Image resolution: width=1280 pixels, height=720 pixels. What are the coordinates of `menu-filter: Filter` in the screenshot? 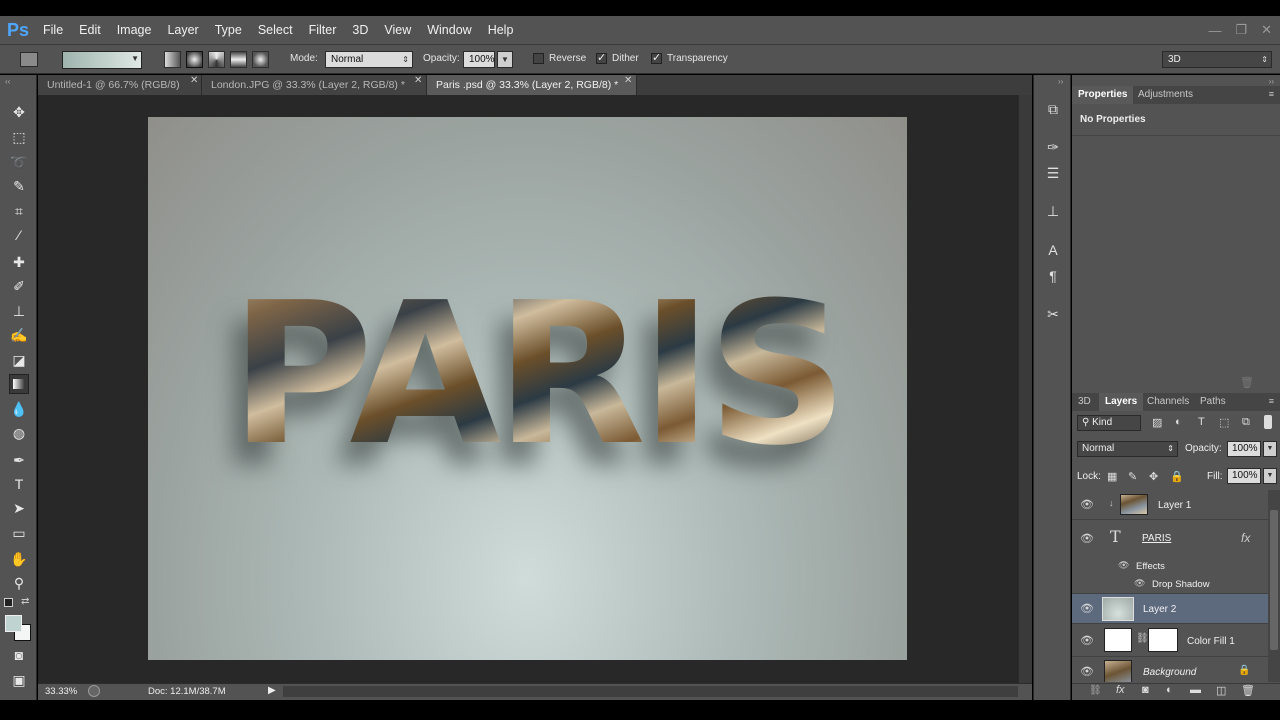 It's located at (323, 30).